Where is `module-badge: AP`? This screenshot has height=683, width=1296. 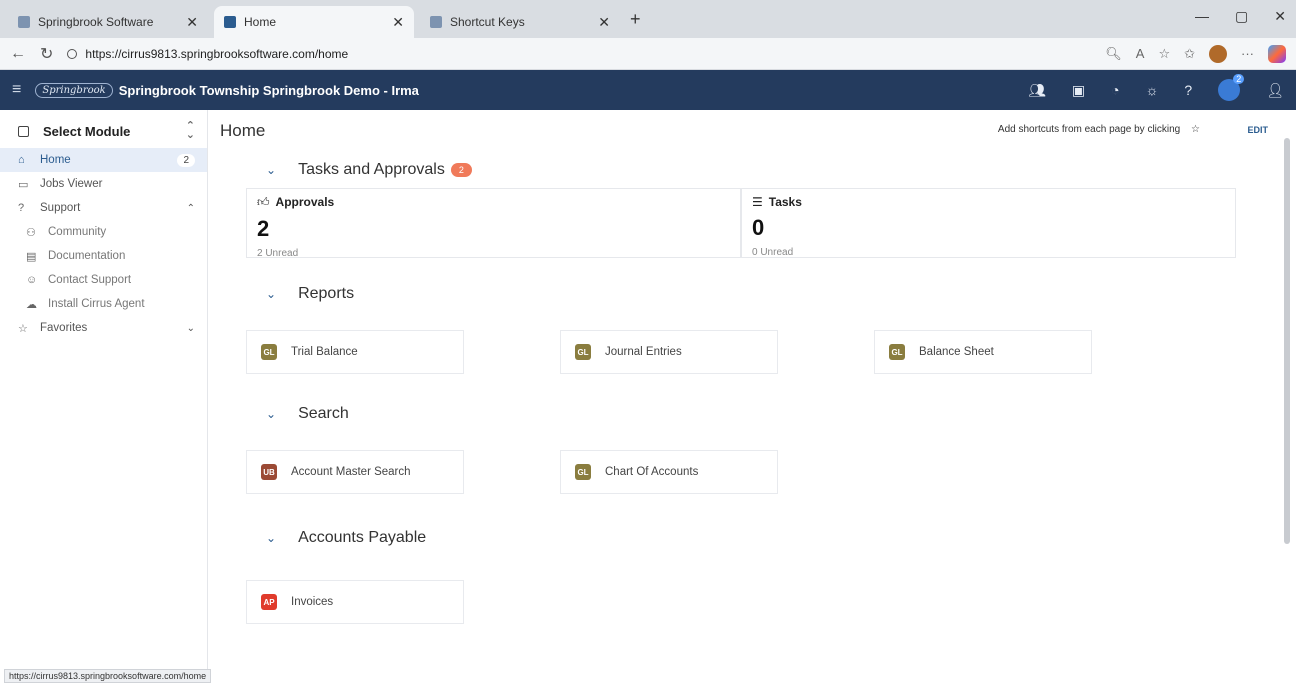
module-badge: AP is located at coordinates (269, 602).